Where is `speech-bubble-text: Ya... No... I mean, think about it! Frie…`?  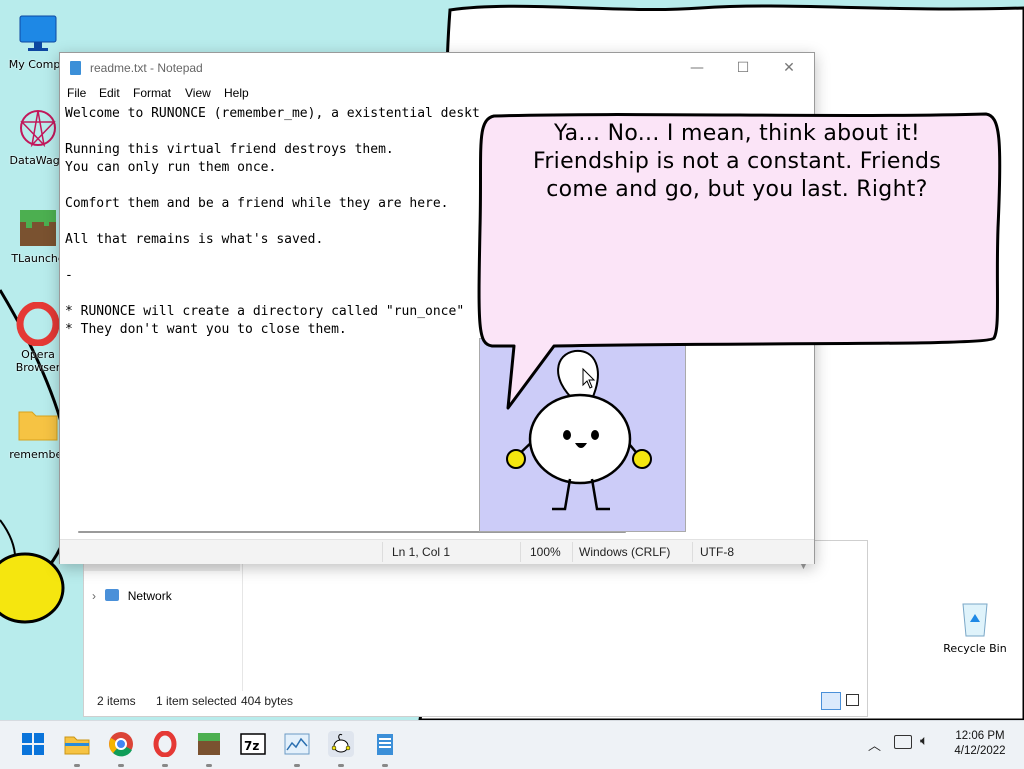 speech-bubble-text: Ya... No... I mean, think about it! Frie… is located at coordinates (737, 162).